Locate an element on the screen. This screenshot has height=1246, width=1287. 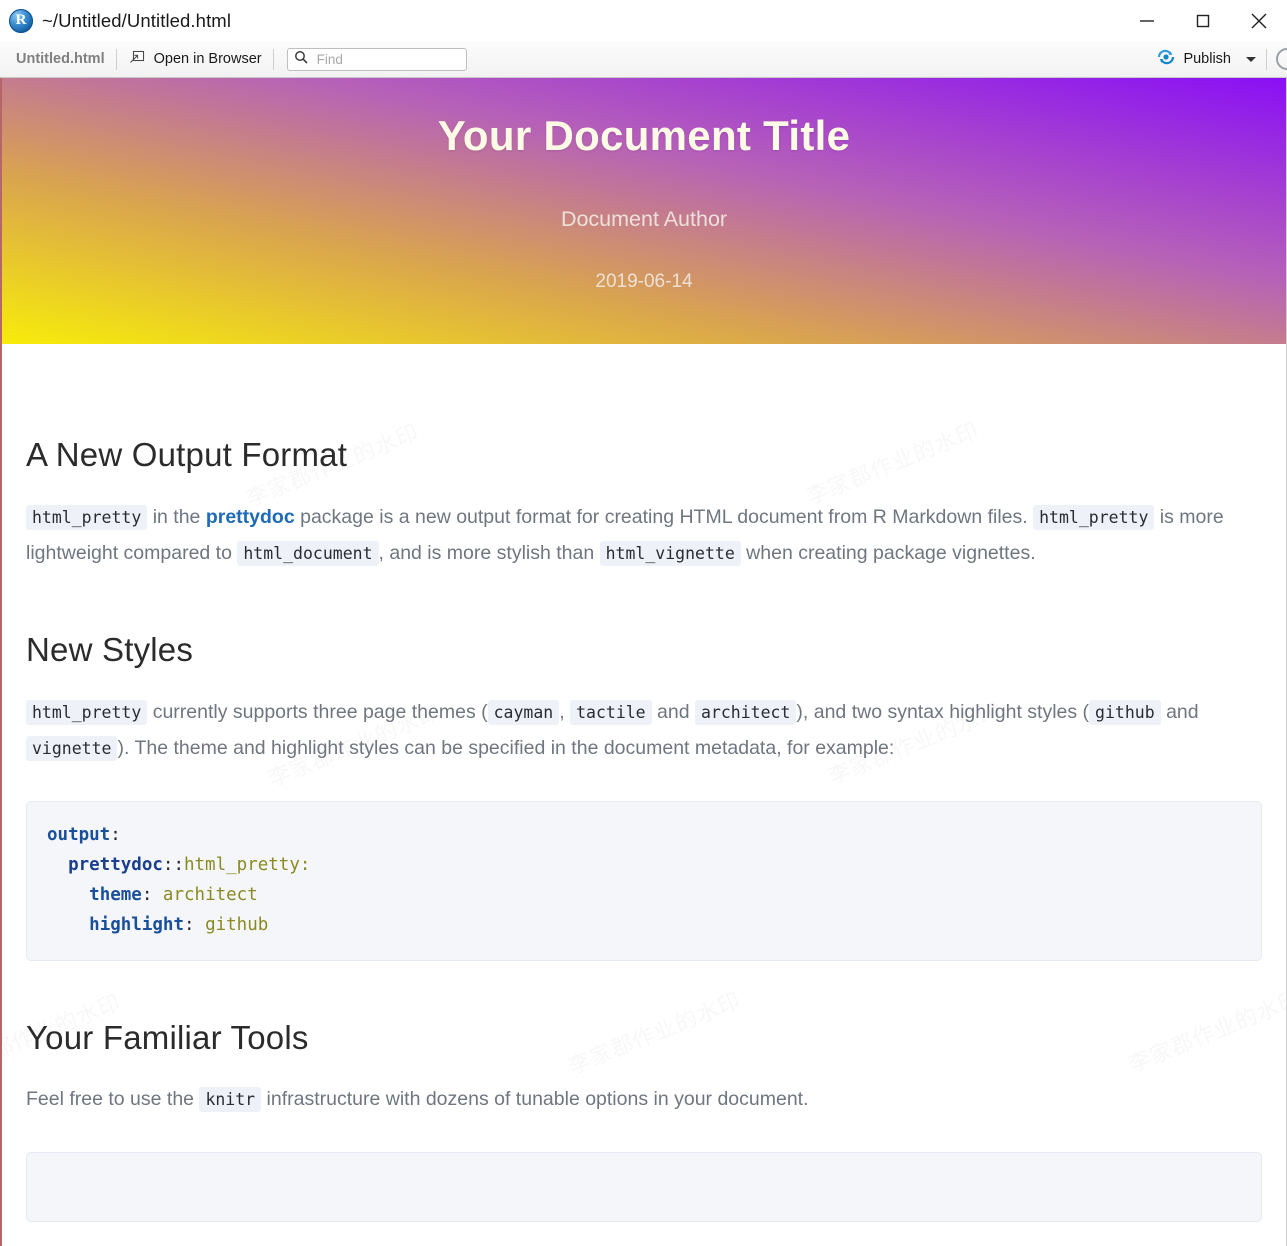
inline-code: tactile is located at coordinates (611, 713).